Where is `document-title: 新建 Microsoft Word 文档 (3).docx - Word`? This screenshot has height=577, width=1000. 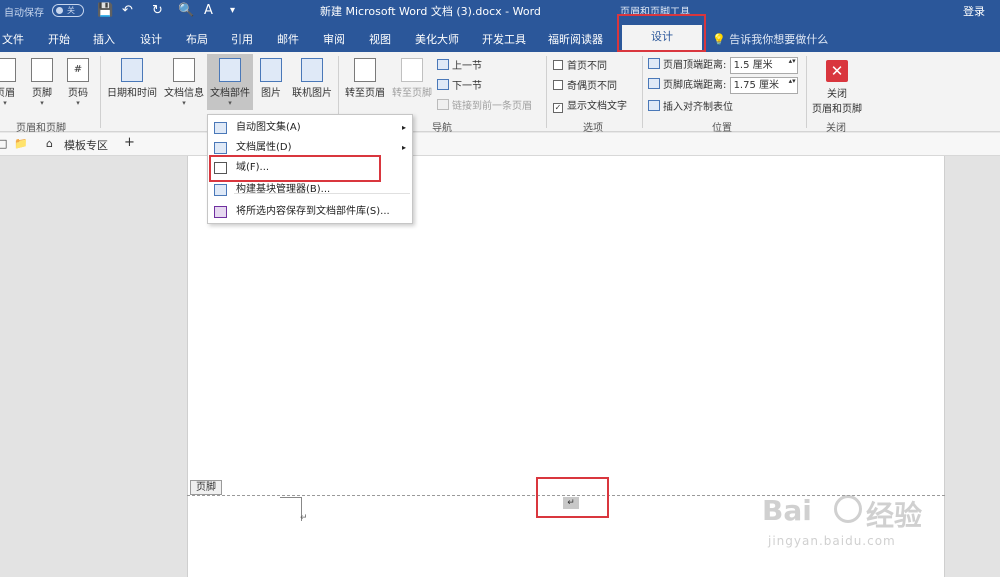 document-title: 新建 Microsoft Word 文档 (3).docx - Word is located at coordinates (430, 11).